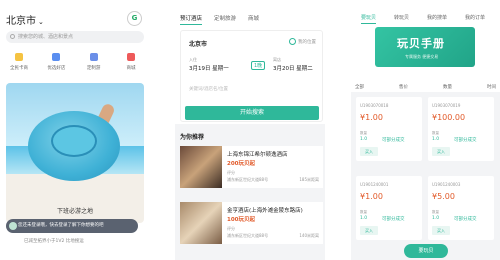  I want to click on search-placeholder: 搜索您的城、酒店和景点, so click(46, 37).